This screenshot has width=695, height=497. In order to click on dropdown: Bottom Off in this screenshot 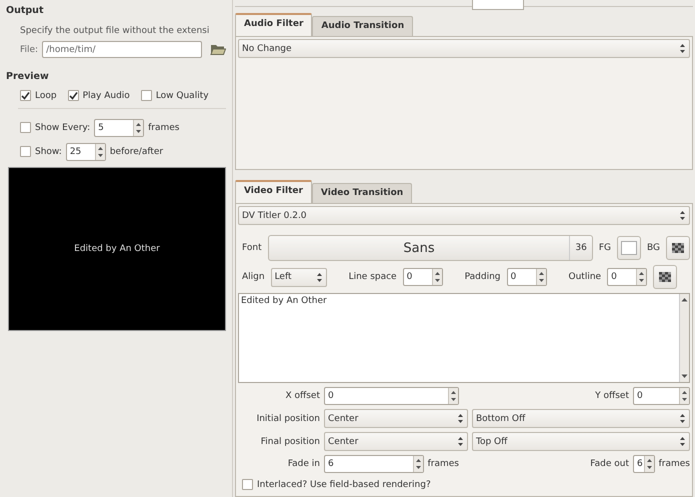, I will do `click(581, 418)`.